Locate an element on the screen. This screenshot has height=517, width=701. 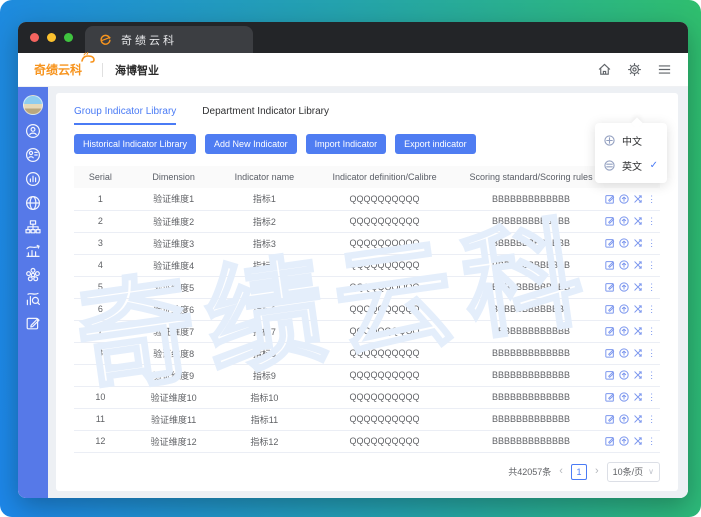
table-row: 10 验证维度10 指标10 QQQQQQQQQQ BBBBBBBBBBBBB ⋮ is located at coordinates (367, 397).